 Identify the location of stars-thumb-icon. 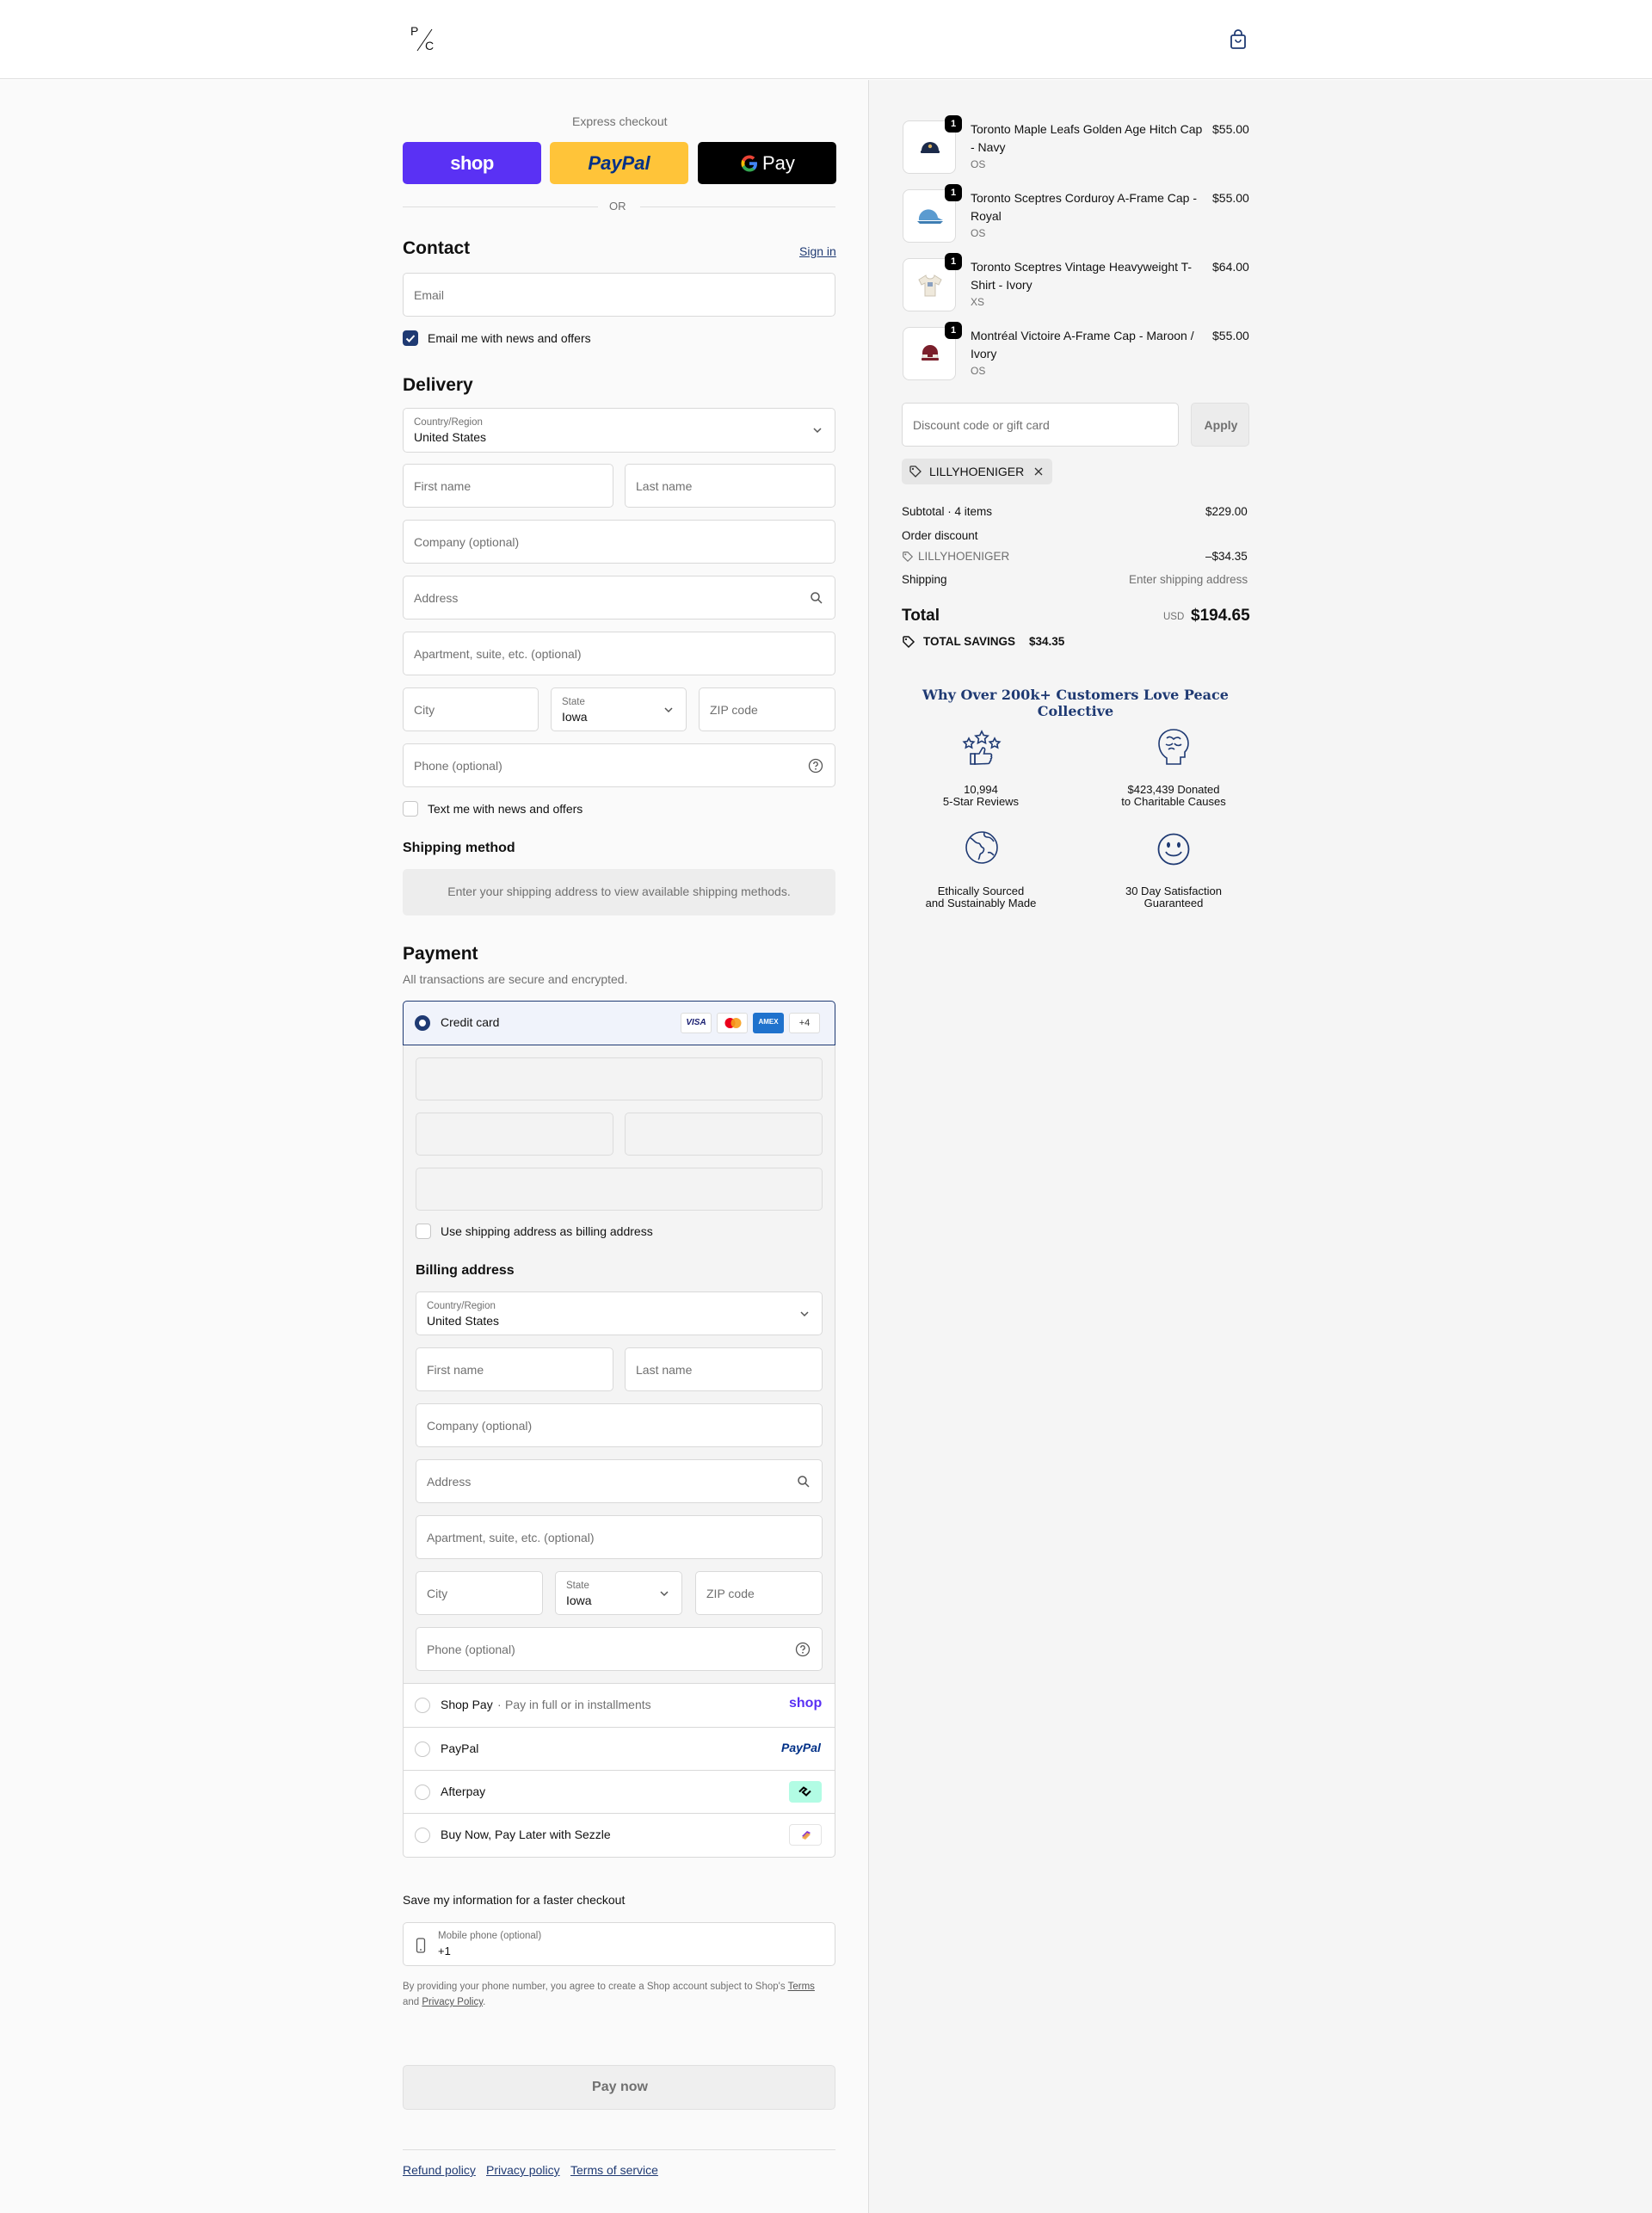
(982, 747).